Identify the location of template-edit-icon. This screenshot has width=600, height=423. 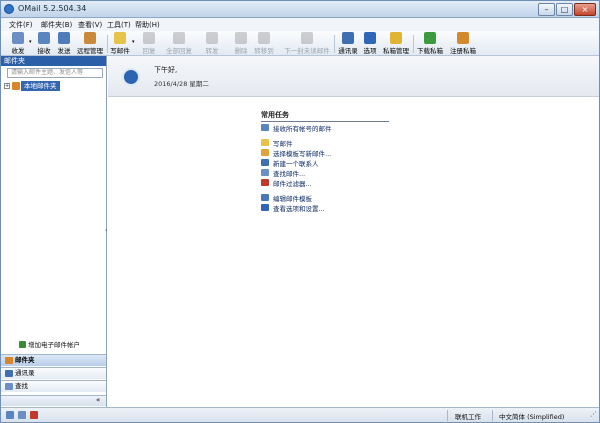
(265, 197).